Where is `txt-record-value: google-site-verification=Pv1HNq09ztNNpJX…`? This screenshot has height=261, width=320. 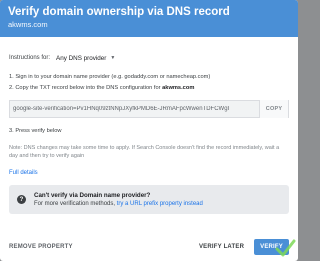 txt-record-value: google-site-verification=Pv1HNq09ztNNpJX… is located at coordinates (136, 109).